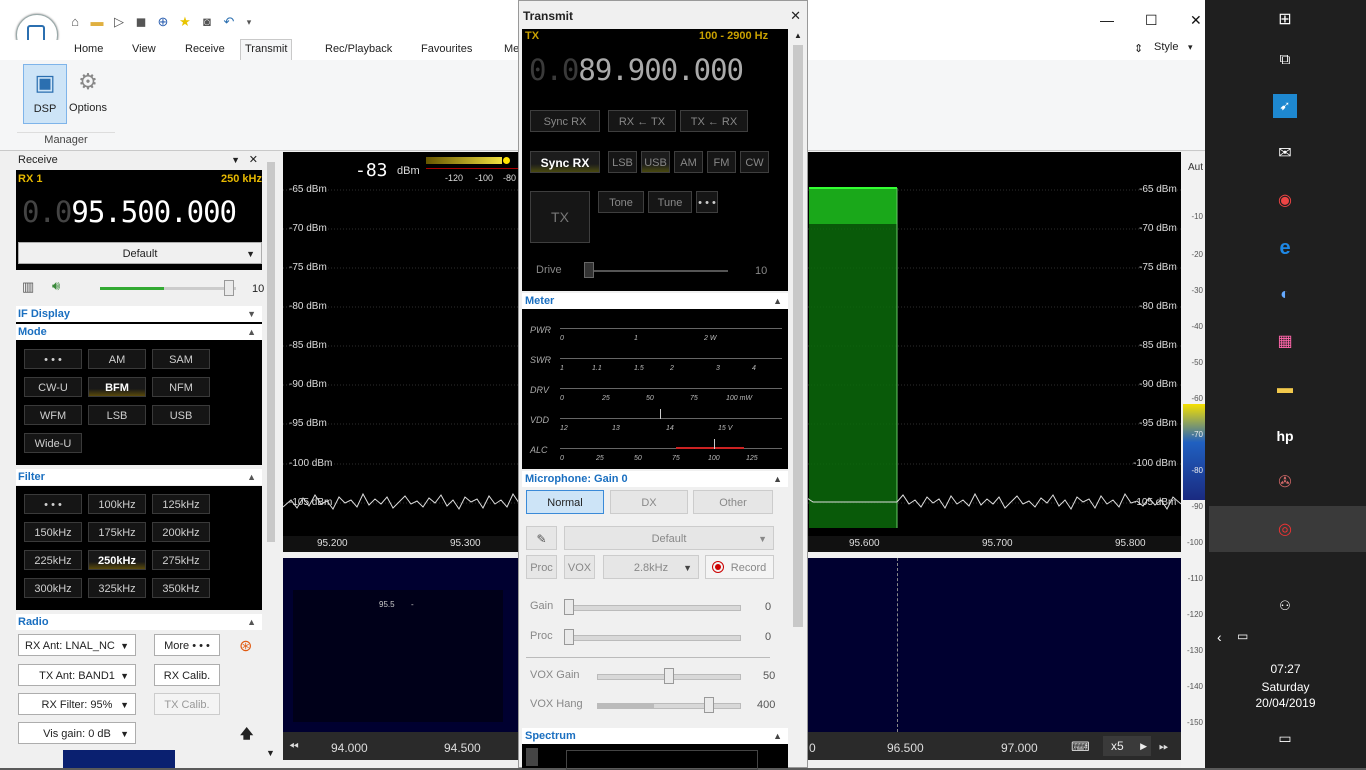  Describe the element at coordinates (1151, 20) in the screenshot. I see `maximize-icon: ☐` at that location.